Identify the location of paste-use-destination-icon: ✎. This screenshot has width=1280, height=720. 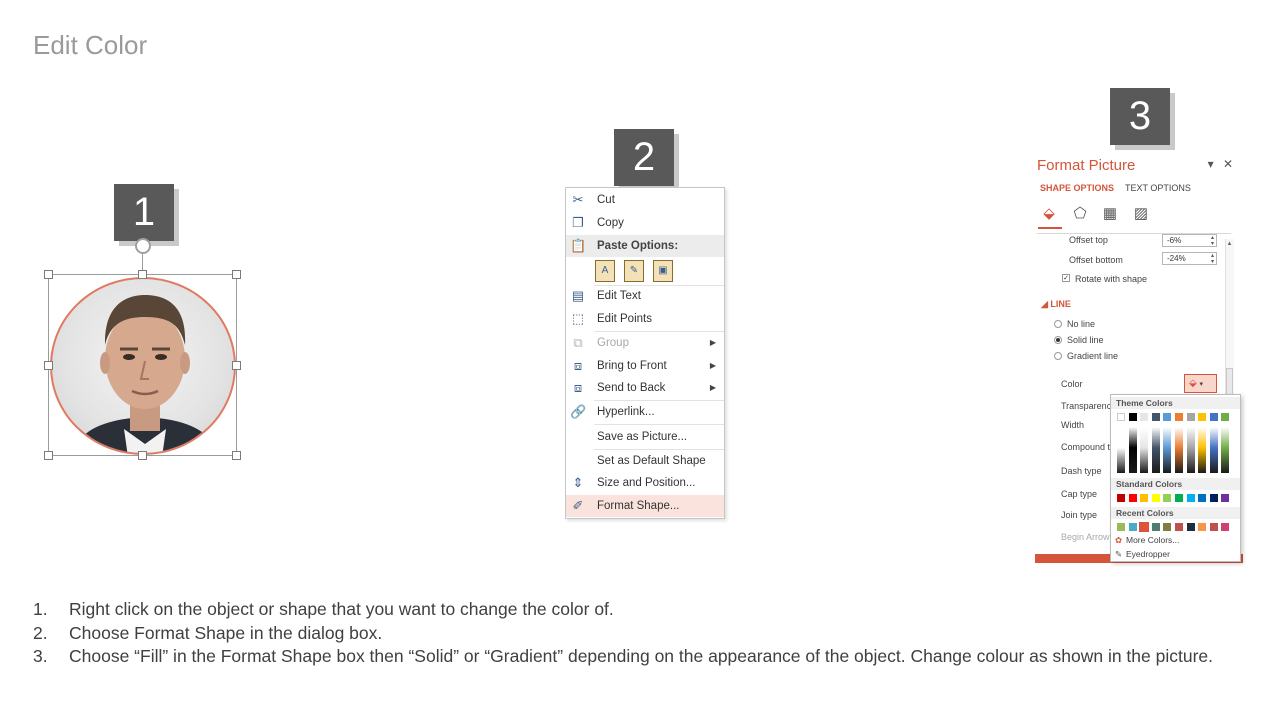
(634, 271).